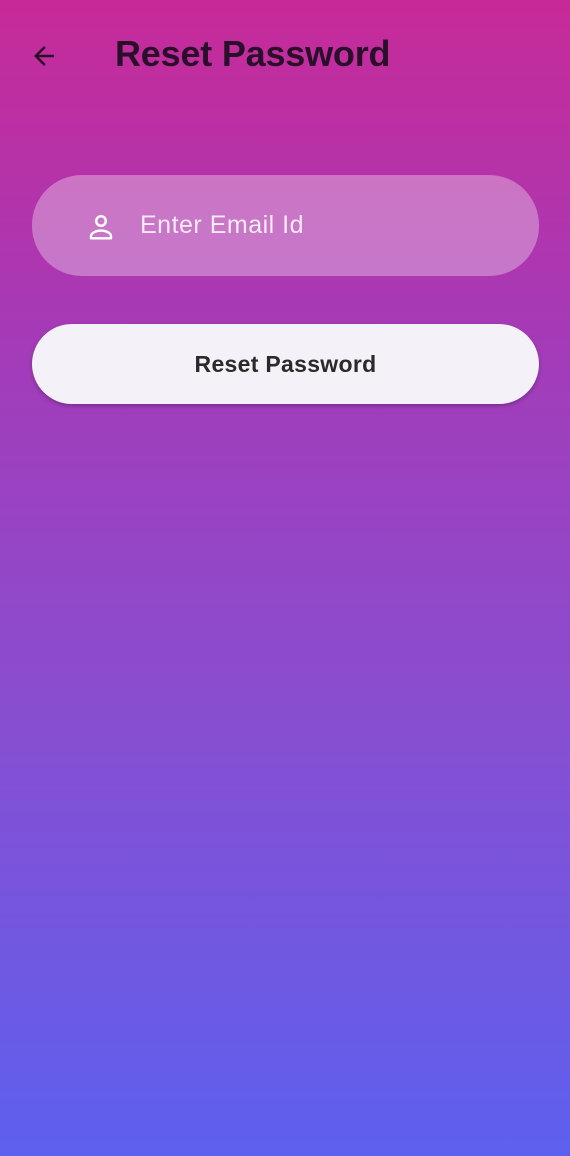 The width and height of the screenshot is (570, 1156). I want to click on reset-password-button-label: Reset Password, so click(285, 363).